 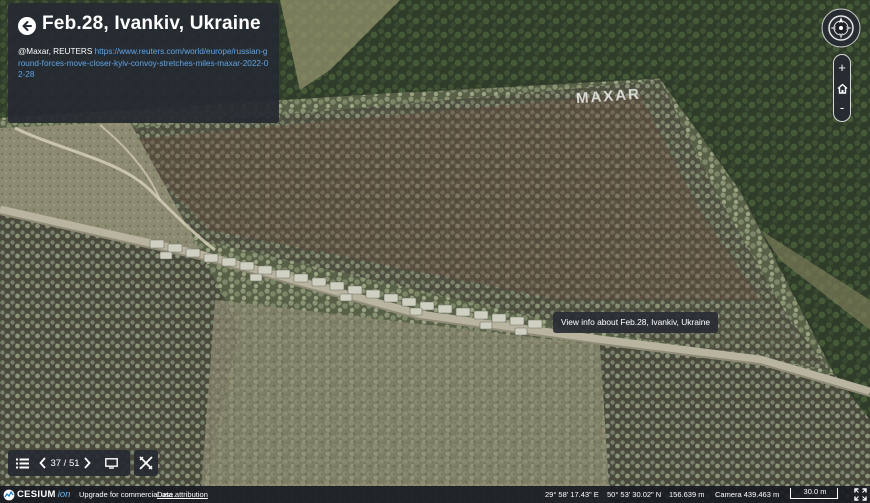 I want to click on cesium-logo: CESIUM ion, so click(x=36, y=494).